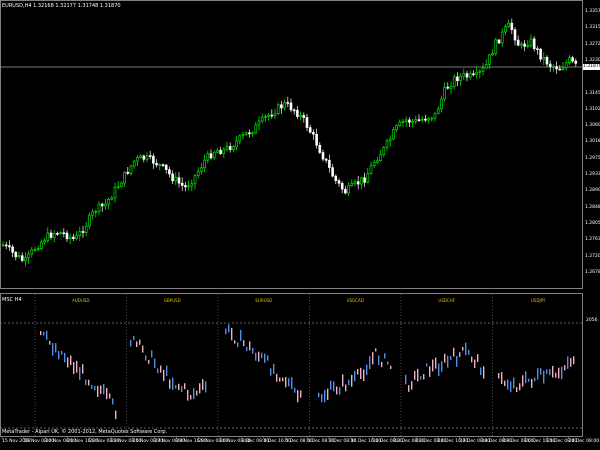 Image resolution: width=600 pixels, height=450 pixels. Describe the element at coordinates (355, 300) in the screenshot. I see `pair-label-usdcad: USDCAD` at that location.